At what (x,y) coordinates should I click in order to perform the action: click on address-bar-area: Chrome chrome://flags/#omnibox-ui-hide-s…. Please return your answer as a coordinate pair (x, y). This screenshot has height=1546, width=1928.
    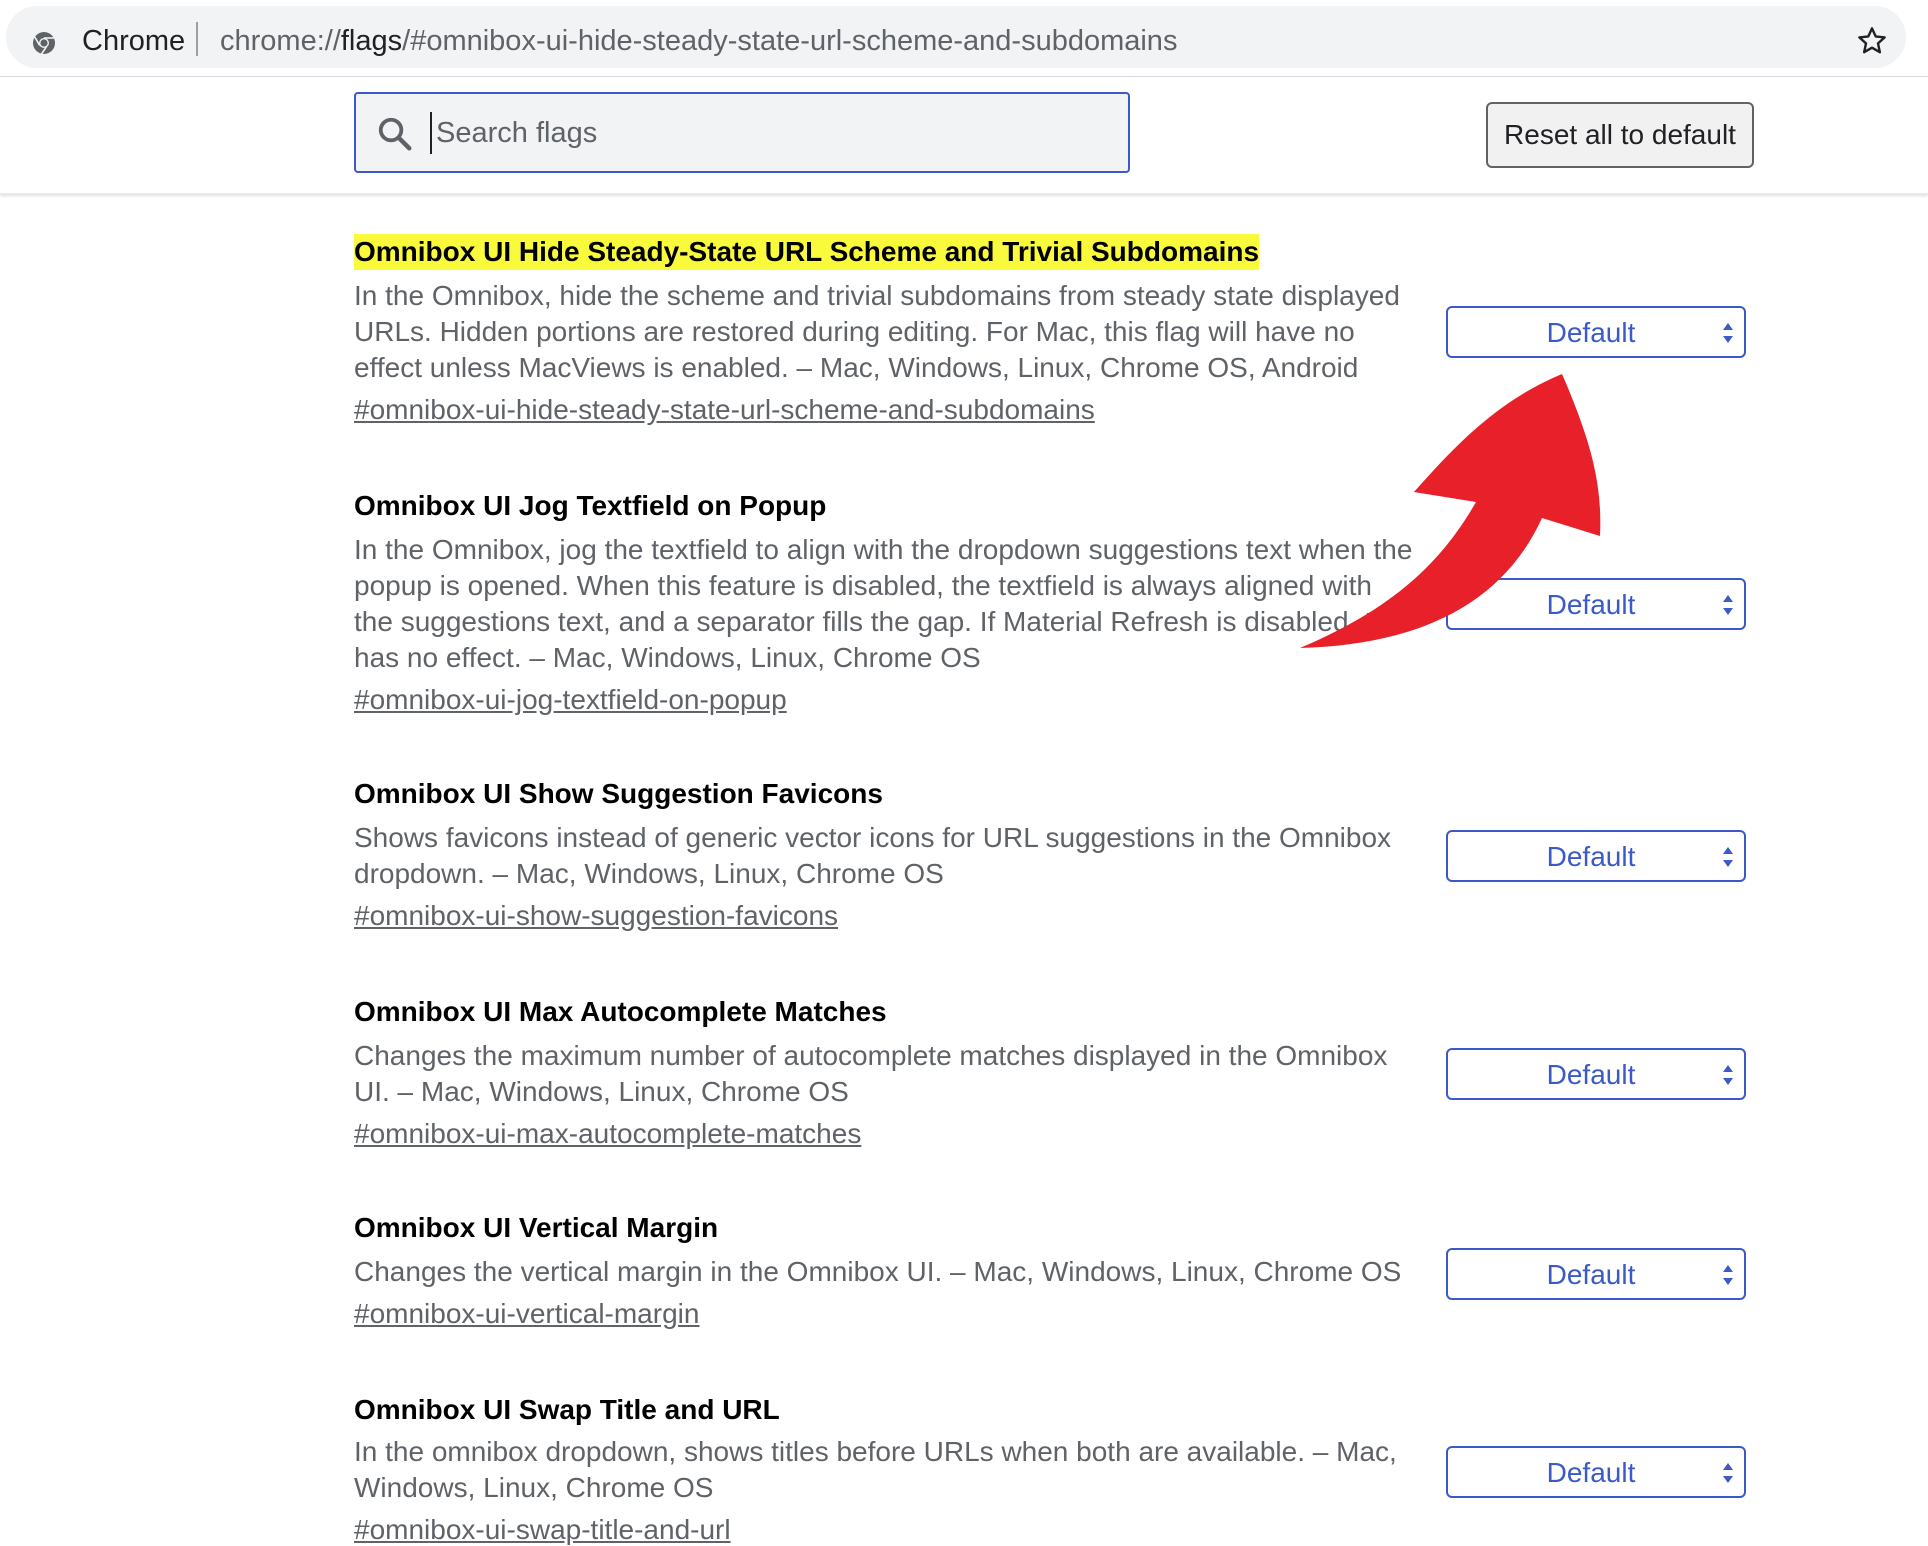
    Looking at the image, I should click on (964, 38).